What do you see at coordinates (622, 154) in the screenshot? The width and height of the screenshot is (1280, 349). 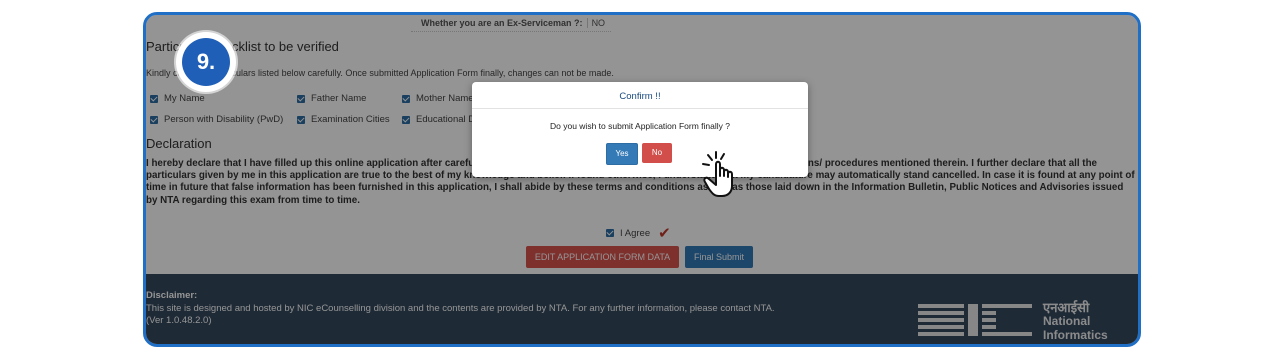 I see `yes-button: Yes` at bounding box center [622, 154].